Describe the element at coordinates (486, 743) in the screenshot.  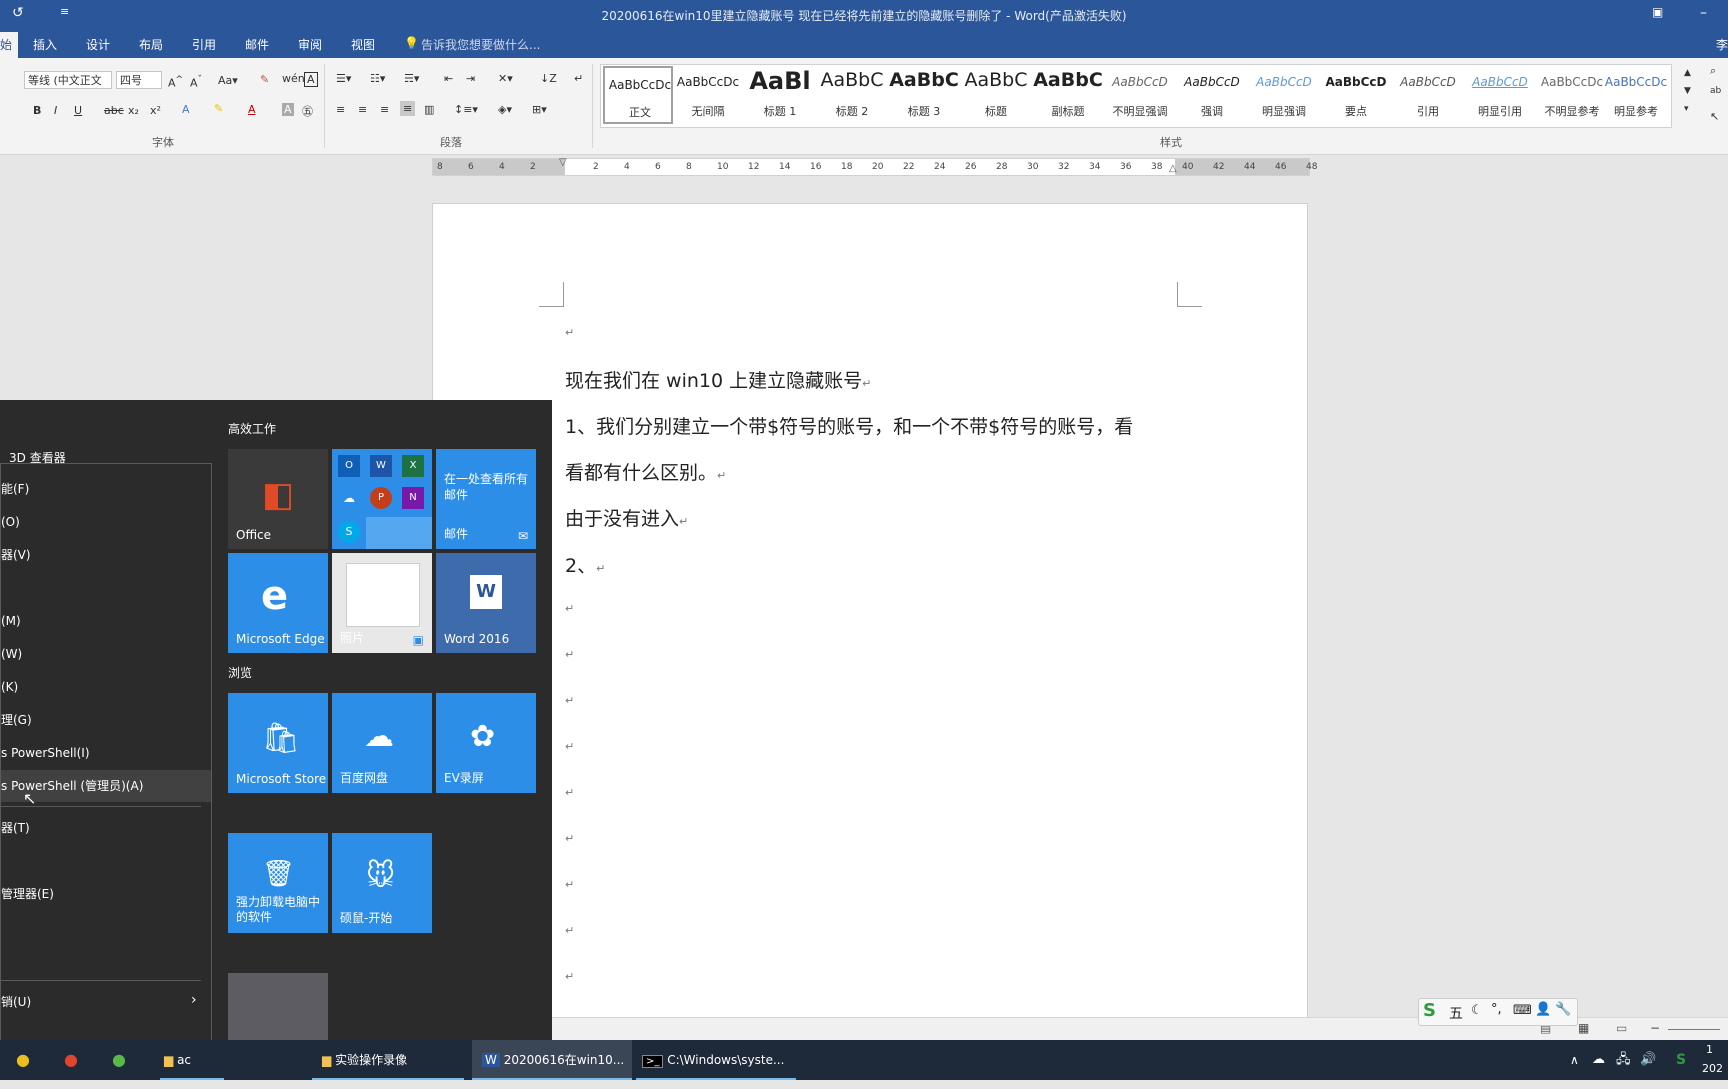
I see `tile-ev: ✿ EV录屏` at that location.